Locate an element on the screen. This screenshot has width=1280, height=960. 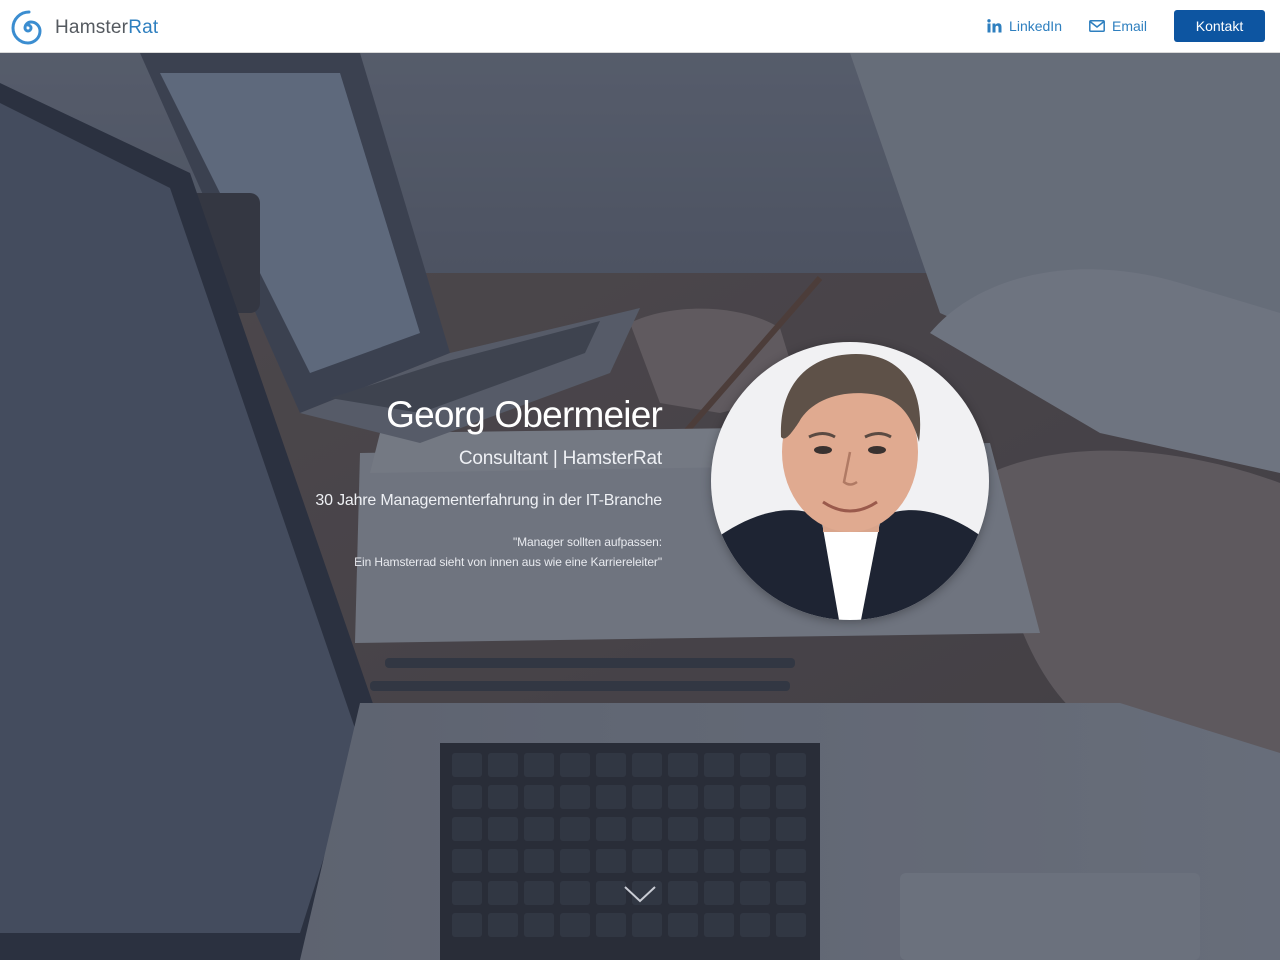
email-label: Email is located at coordinates (1129, 26).